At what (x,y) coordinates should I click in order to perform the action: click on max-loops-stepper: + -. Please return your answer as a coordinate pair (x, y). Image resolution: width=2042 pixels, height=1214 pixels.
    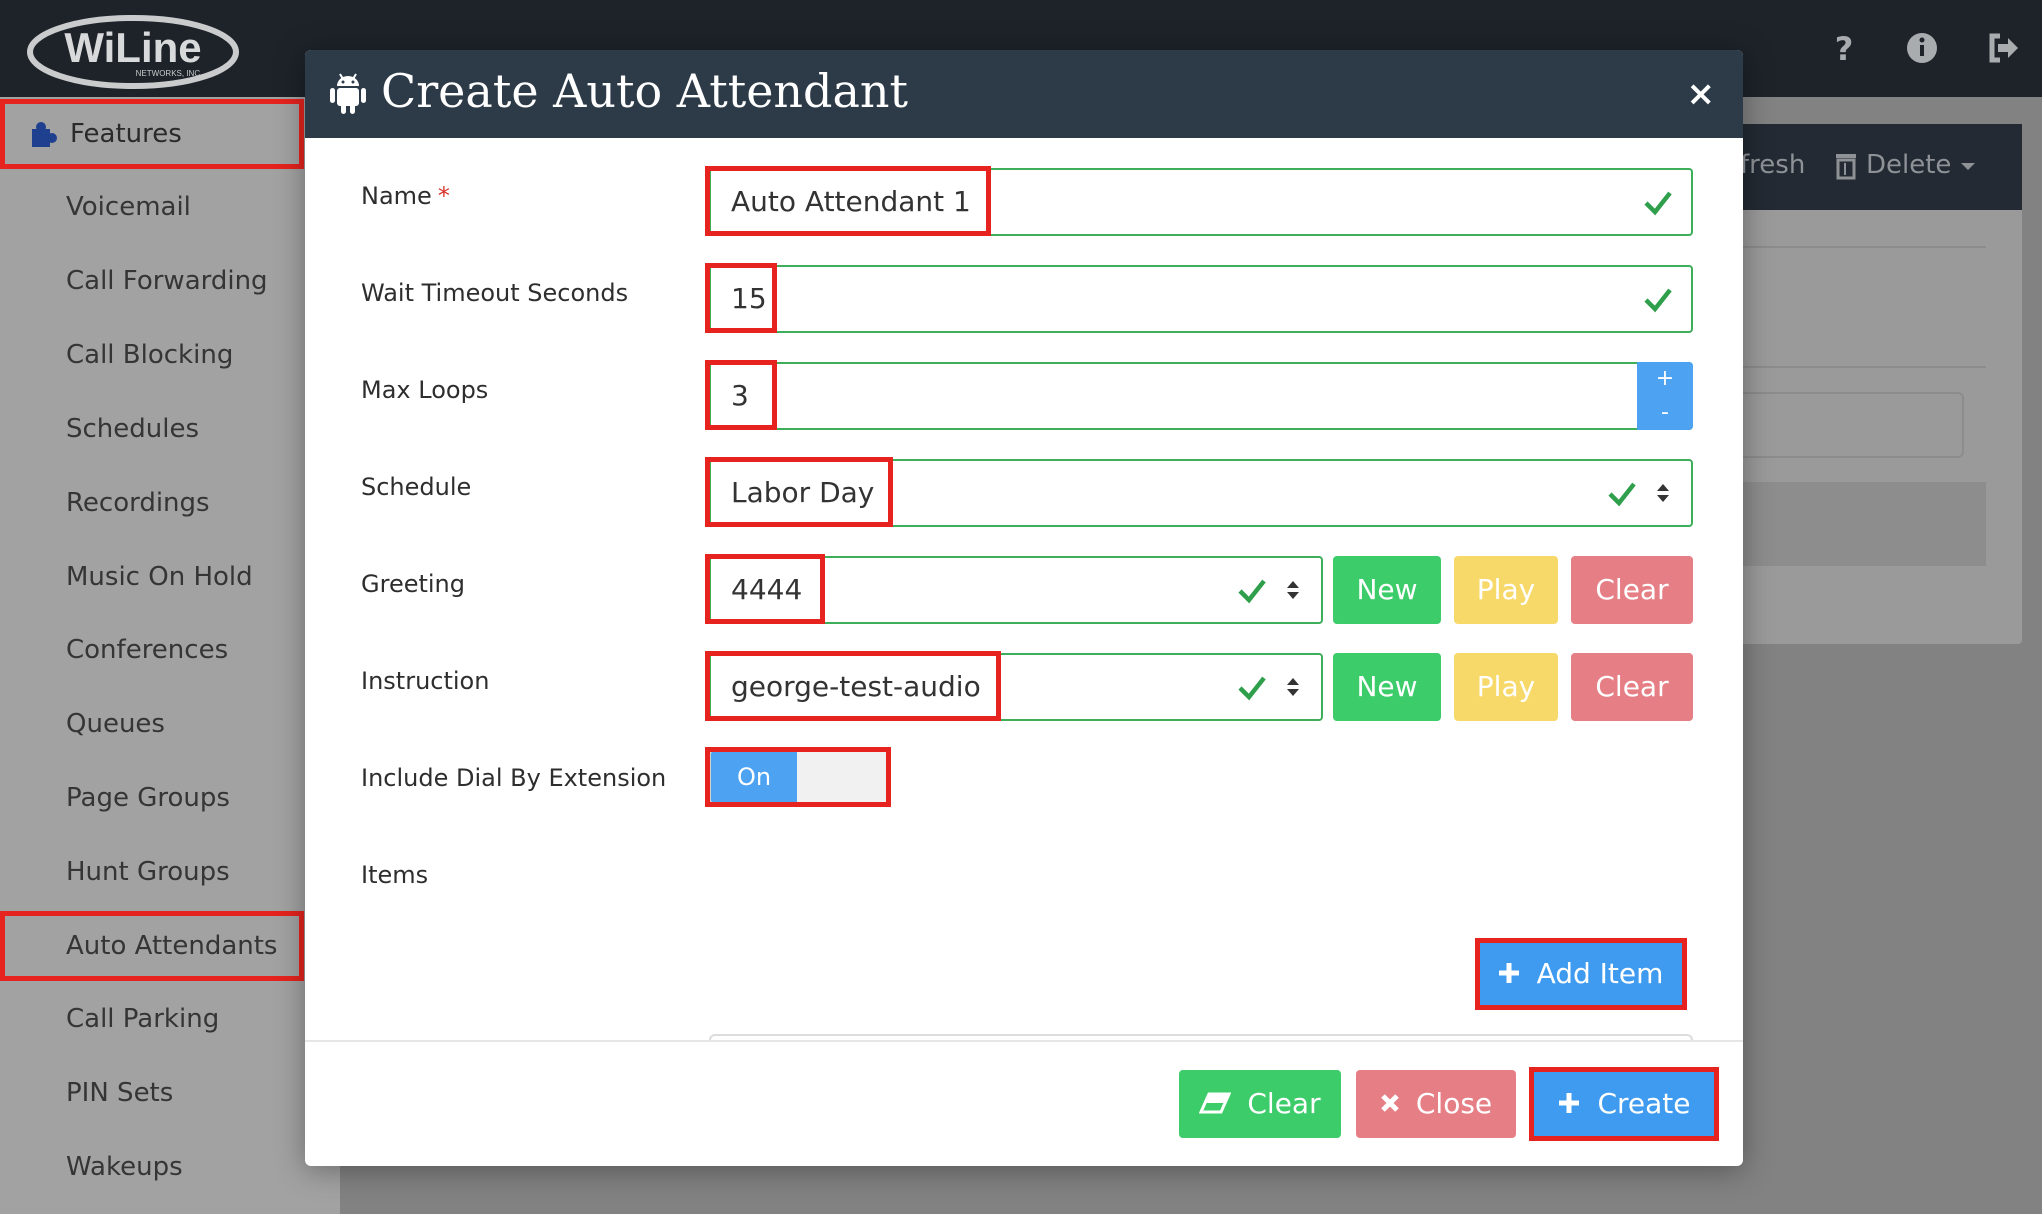
    Looking at the image, I should click on (1665, 396).